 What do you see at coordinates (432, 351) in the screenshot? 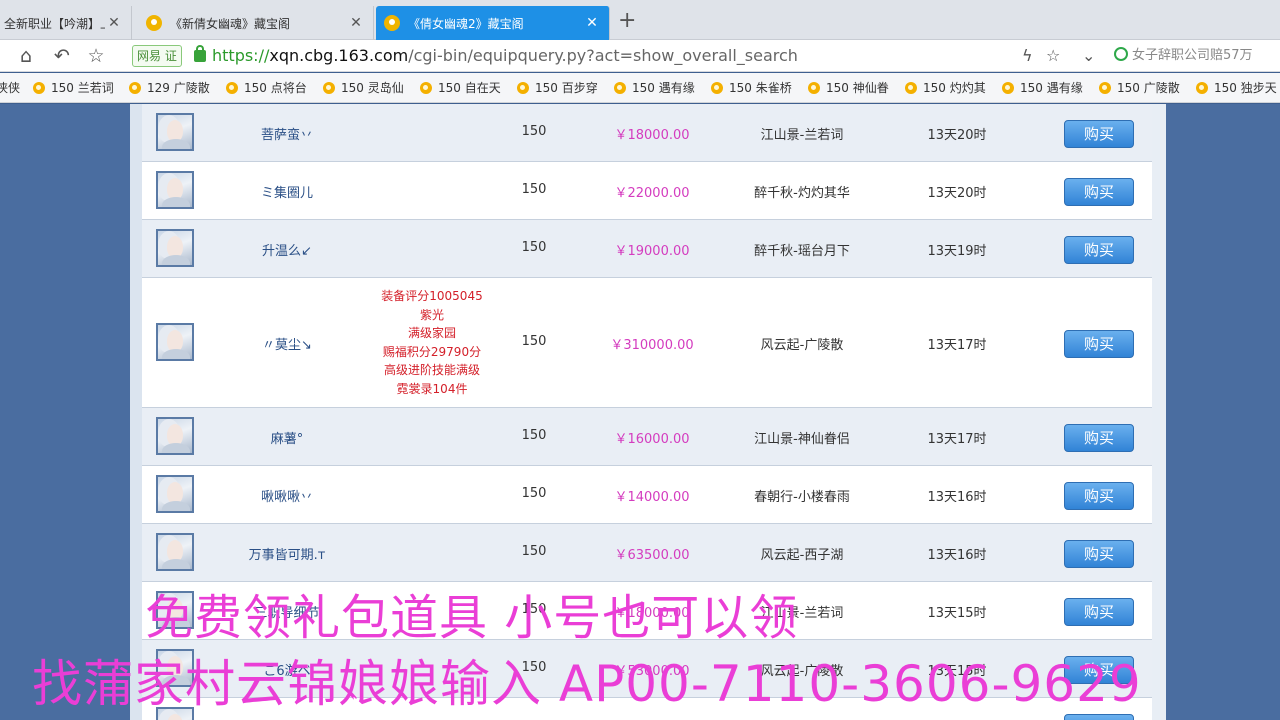
I see `desc-line: 赐福积分29790分` at bounding box center [432, 351].